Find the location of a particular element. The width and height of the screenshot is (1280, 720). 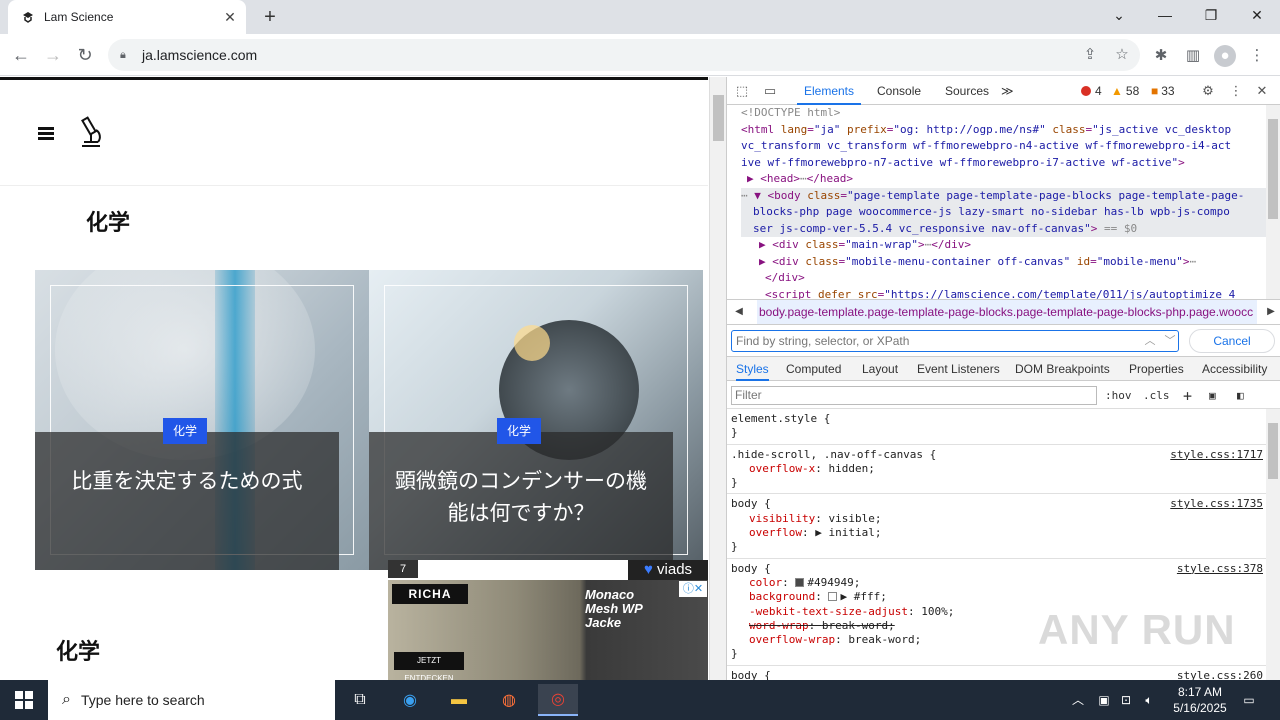

ad-cta-button: JETZT ENTDECKEN is located at coordinates (429, 666).